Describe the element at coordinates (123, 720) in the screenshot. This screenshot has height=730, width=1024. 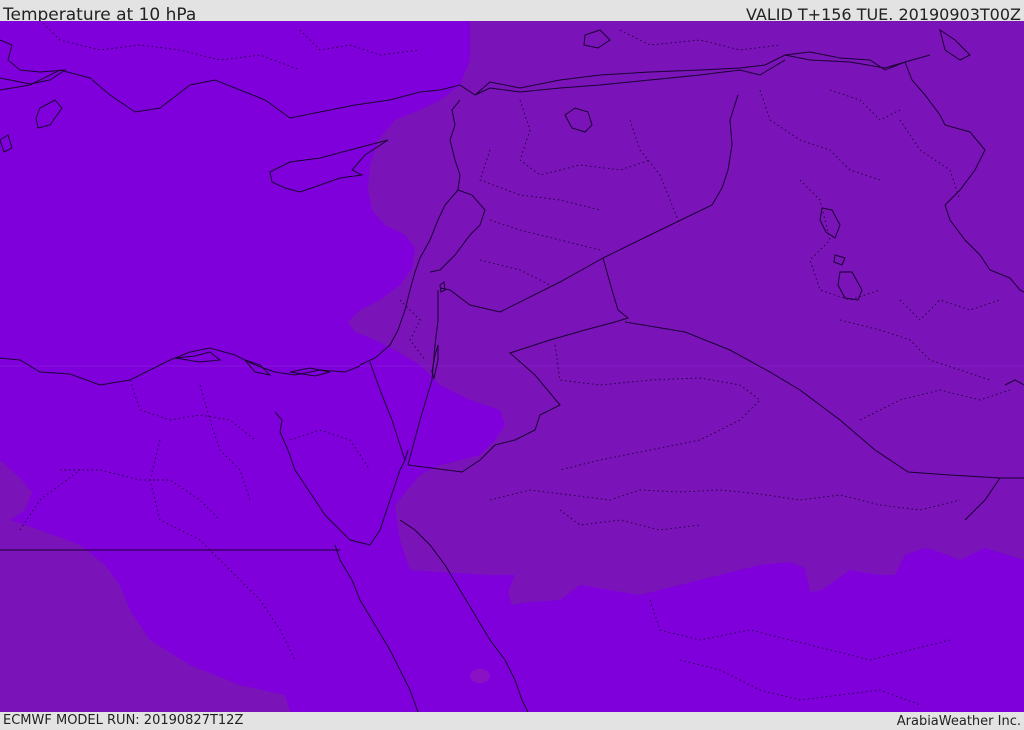
I see `model-run-label: ECMWF MODEL RUN: 20190827T12Z` at that location.